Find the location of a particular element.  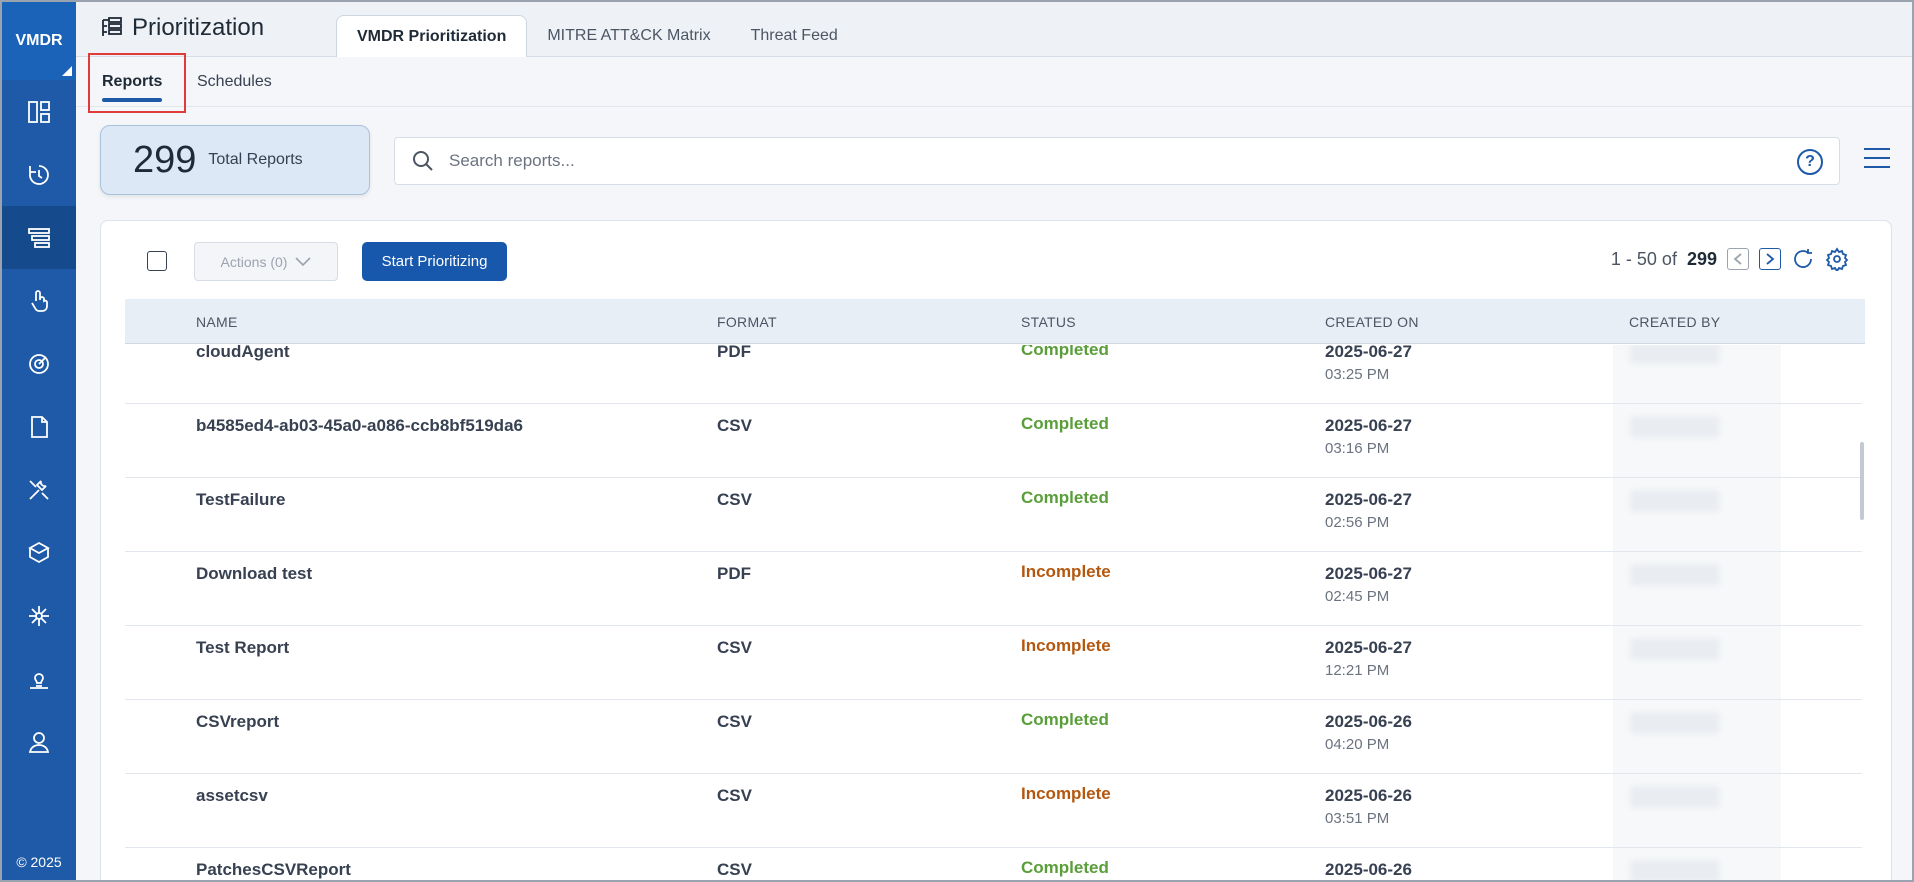

sidebar-item-tools is located at coordinates (39, 489).